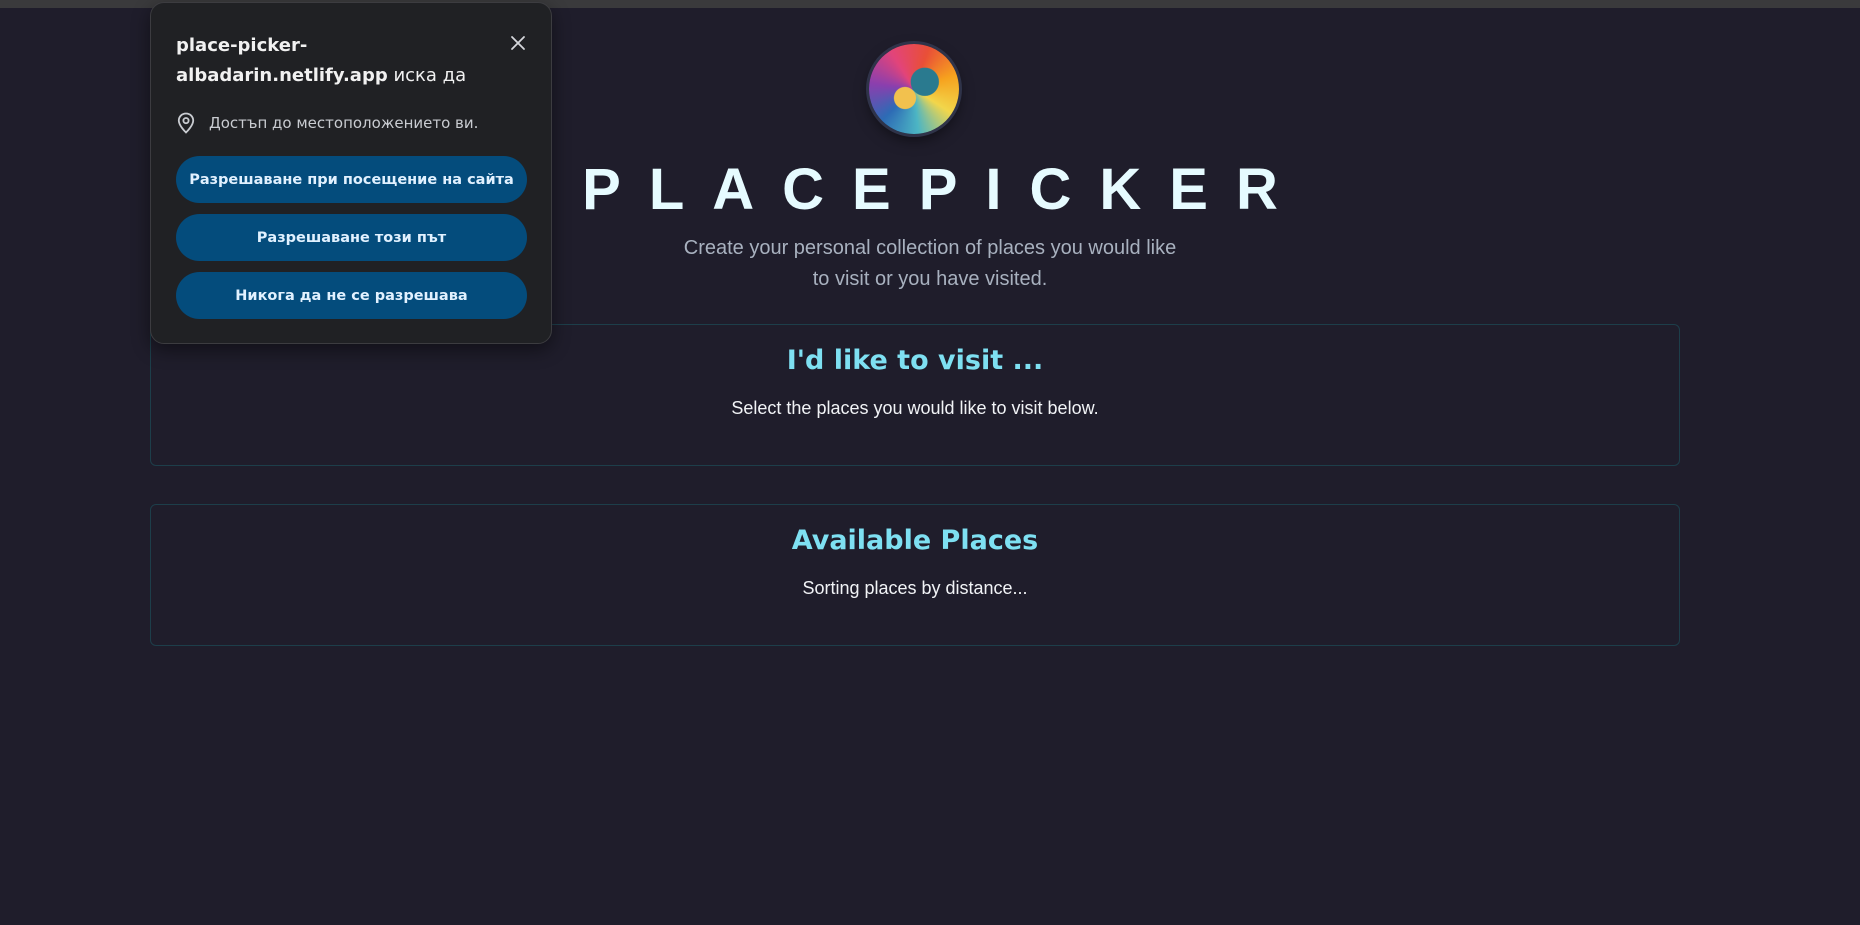 This screenshot has width=1860, height=925. What do you see at coordinates (344, 123) in the screenshot?
I see `permission-text: Достъп до местоположението ви.` at bounding box center [344, 123].